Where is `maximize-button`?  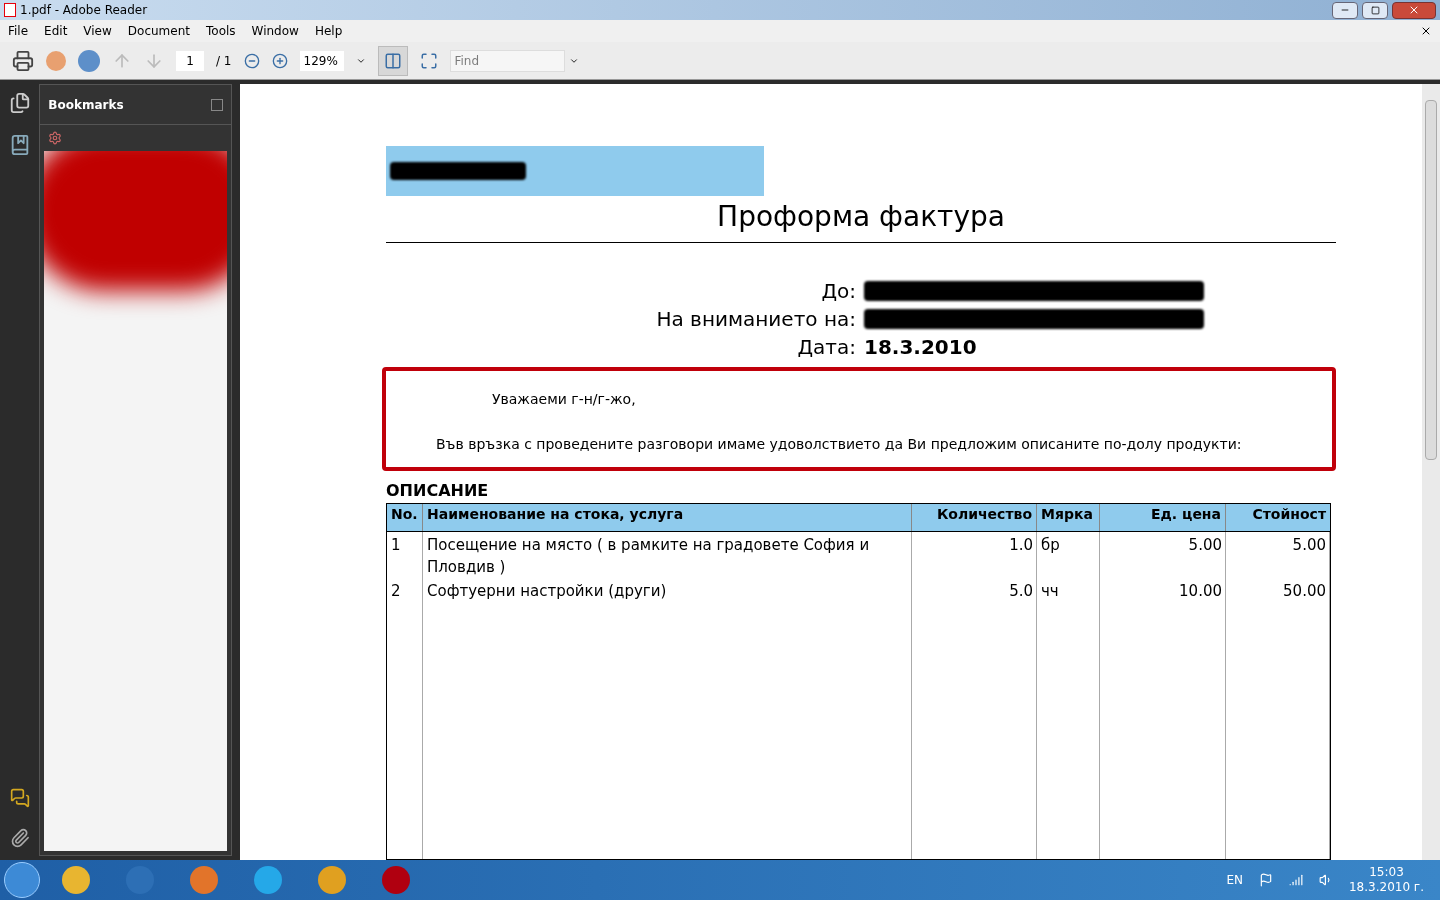 maximize-button is located at coordinates (1375, 10).